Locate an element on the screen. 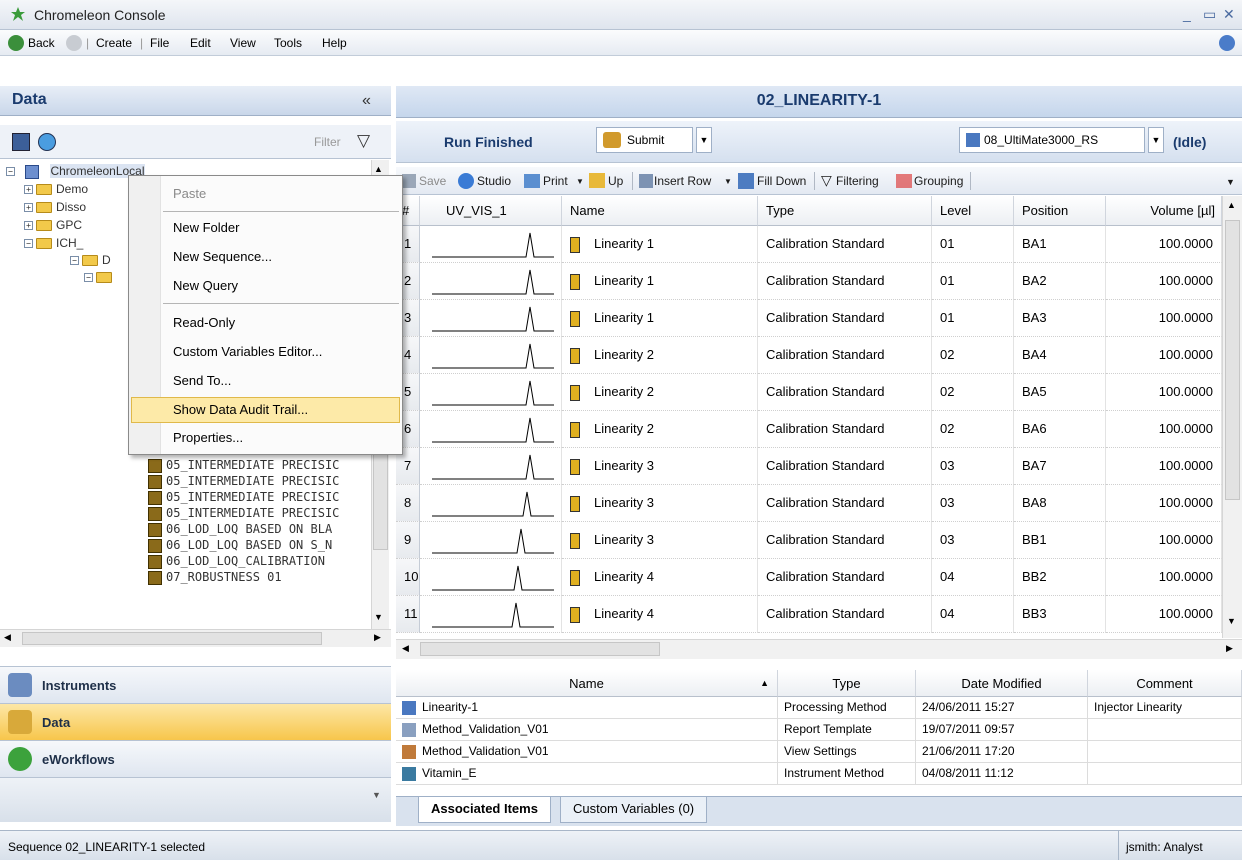 The image size is (1242, 860). assoc-cell-comment is located at coordinates (1165, 752).